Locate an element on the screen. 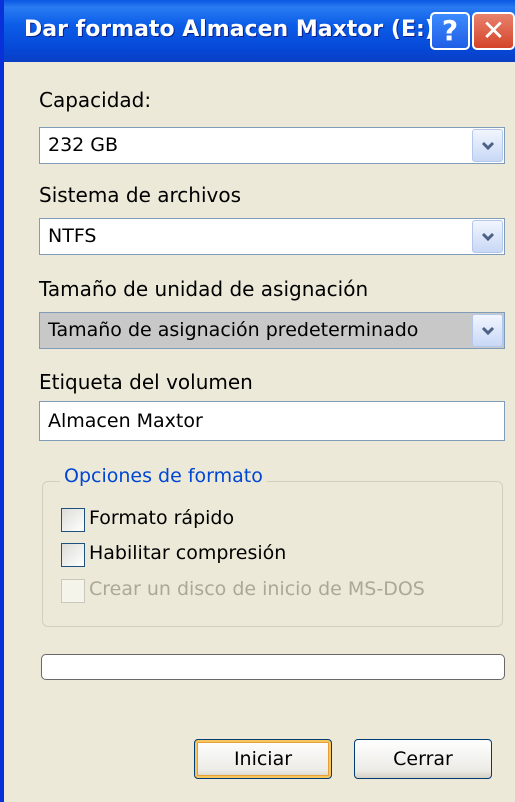  close-button: ✕ is located at coordinates (493, 31).